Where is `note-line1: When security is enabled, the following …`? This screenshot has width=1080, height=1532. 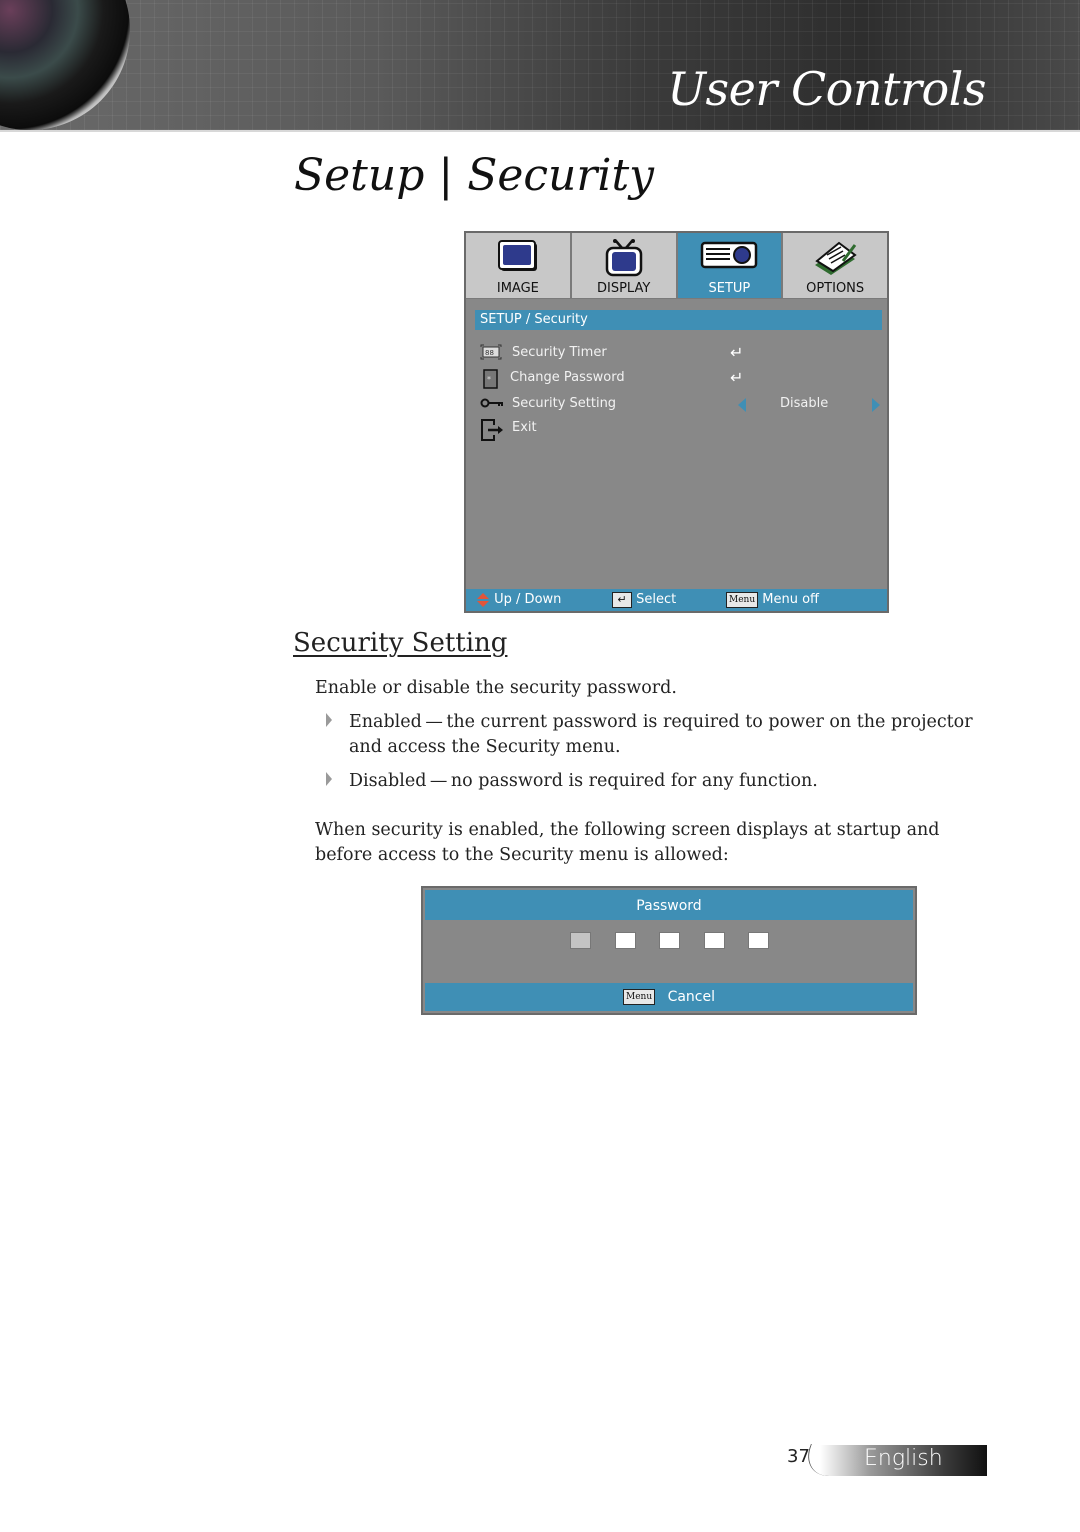 note-line1: When security is enabled, the following … is located at coordinates (627, 830).